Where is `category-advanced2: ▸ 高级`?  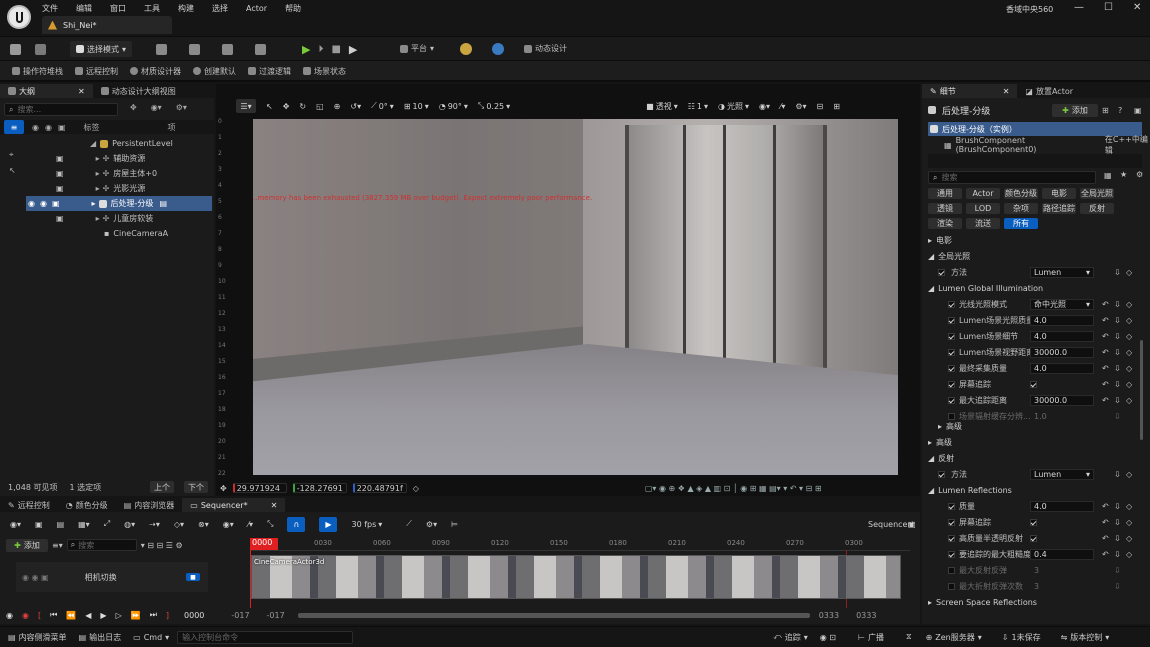 category-advanced2: ▸ 高级 is located at coordinates (1028, 442).